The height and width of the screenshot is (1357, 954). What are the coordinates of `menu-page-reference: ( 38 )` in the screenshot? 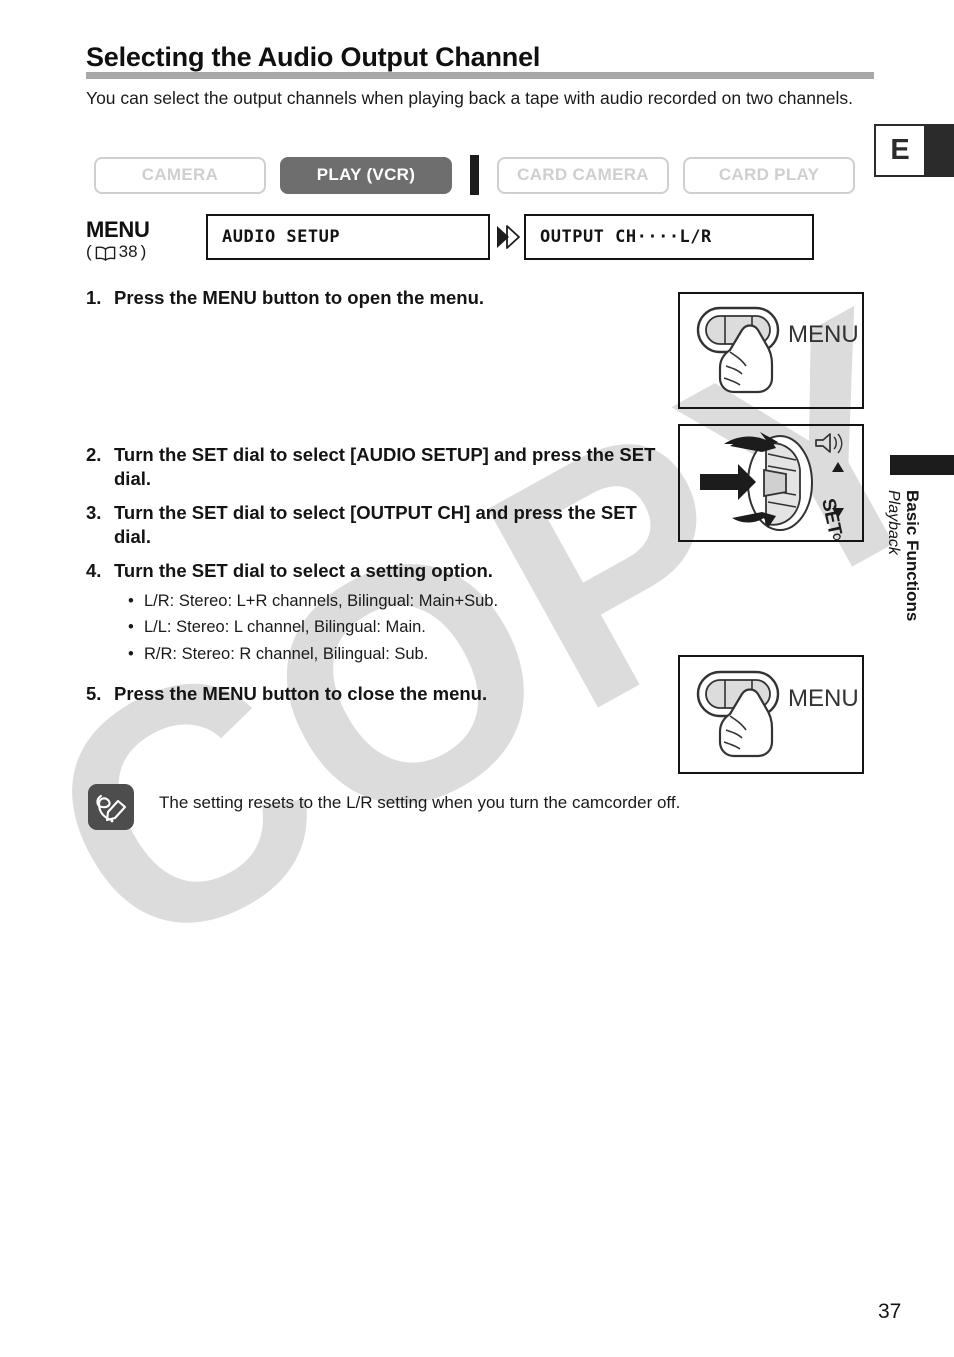 It's located at (146, 252).